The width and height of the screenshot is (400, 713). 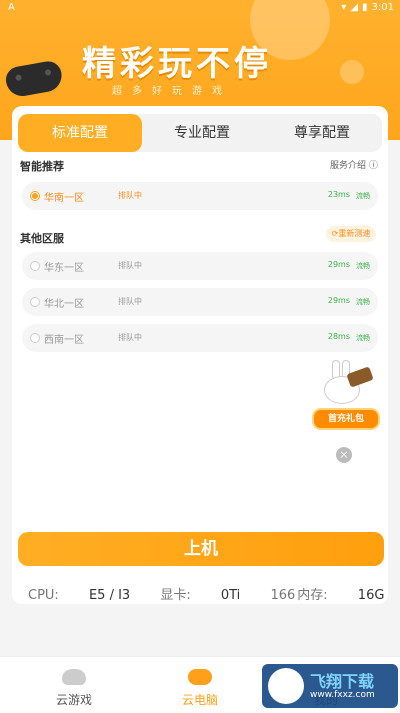 I want to click on nav-label: 云电脑, so click(x=199, y=700).